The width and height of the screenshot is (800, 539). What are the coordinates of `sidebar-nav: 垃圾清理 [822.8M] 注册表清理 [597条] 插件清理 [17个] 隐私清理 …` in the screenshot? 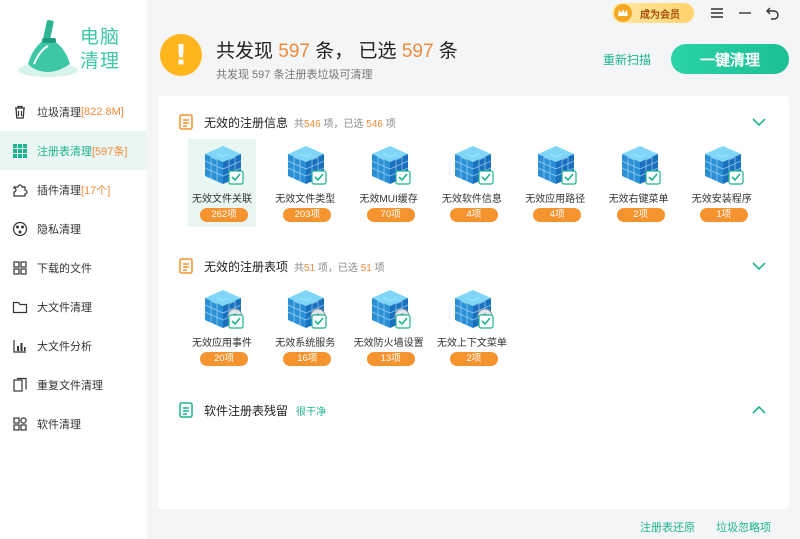 It's located at (73, 267).